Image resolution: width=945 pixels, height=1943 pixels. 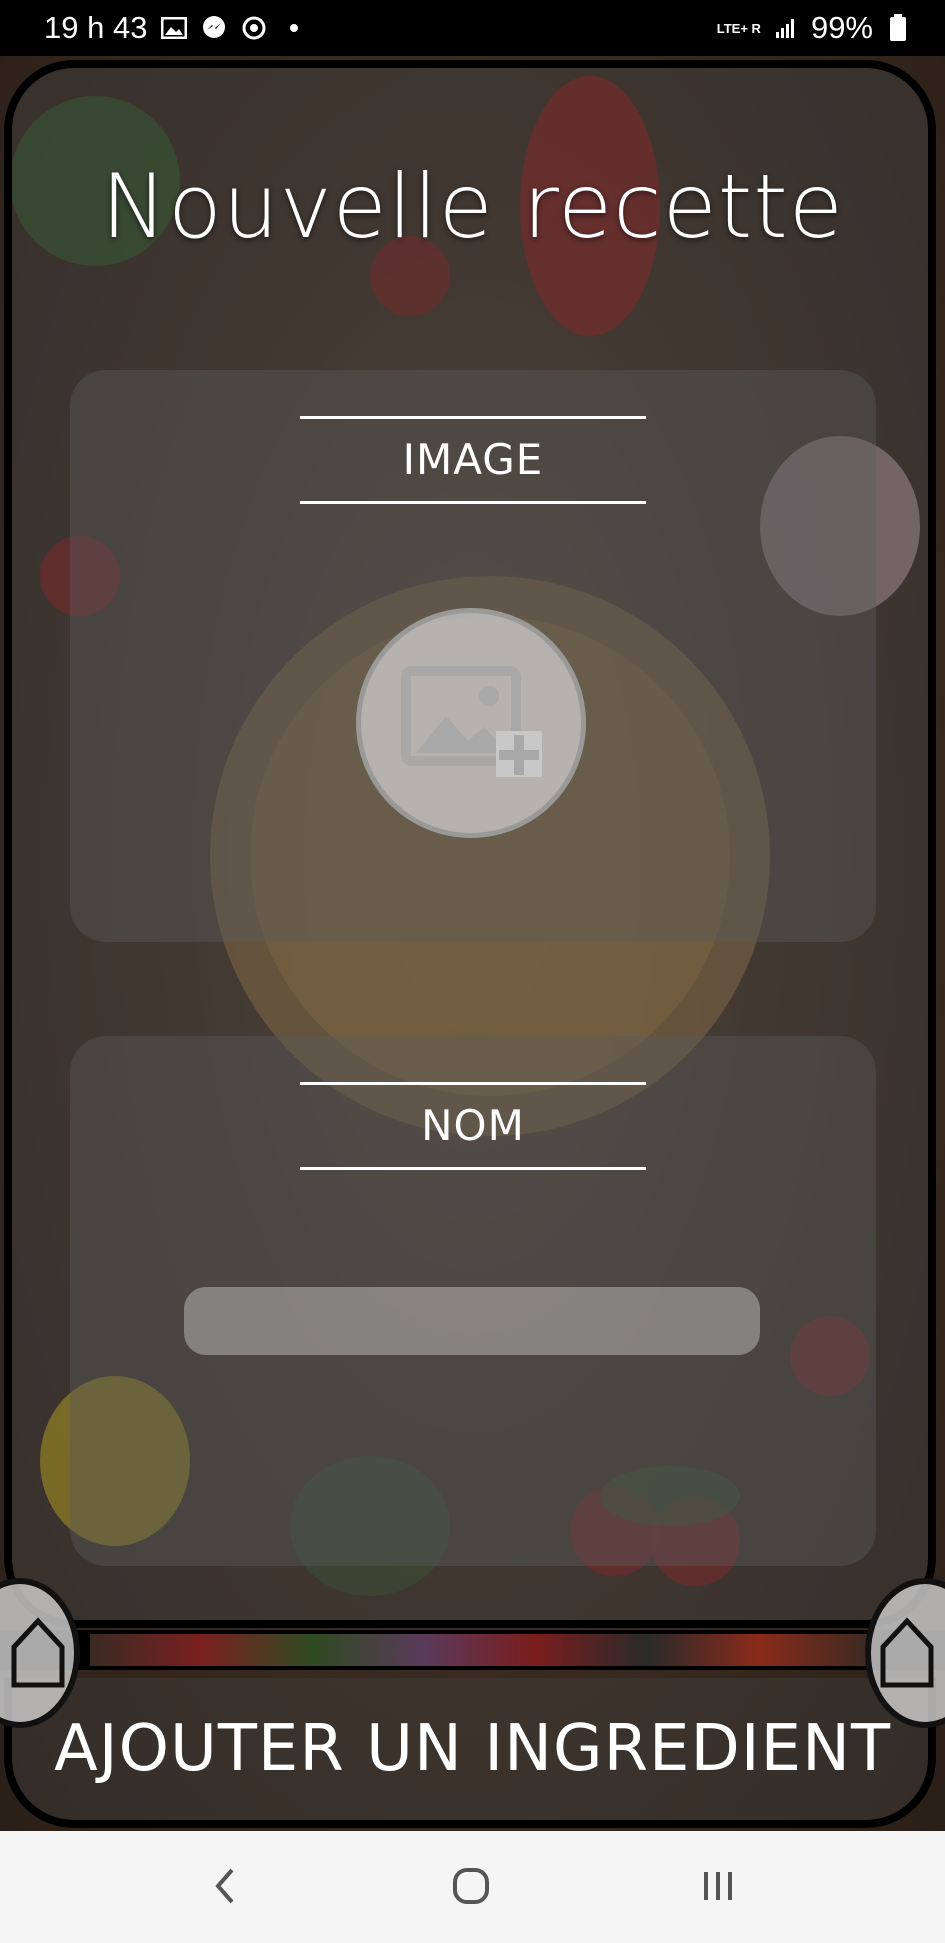 What do you see at coordinates (254, 28) in the screenshot?
I see `whatsapp-icon` at bounding box center [254, 28].